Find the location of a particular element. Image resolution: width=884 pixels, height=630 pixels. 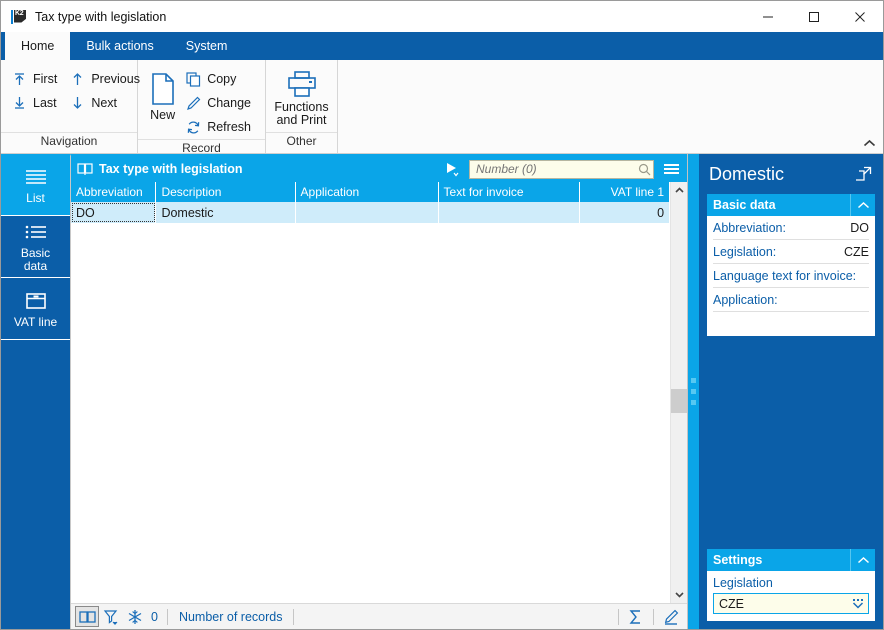

navigation-first-last-column: First Last is located at coordinates (36, 90).